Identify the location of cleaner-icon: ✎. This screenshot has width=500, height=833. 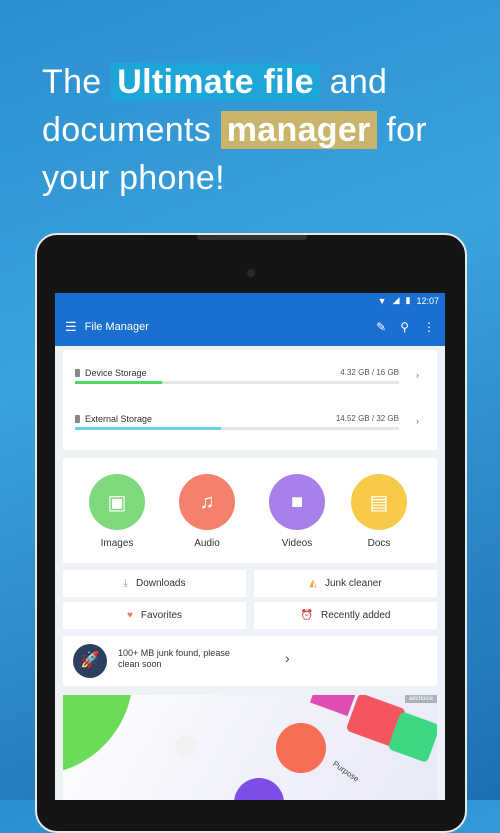
(381, 327).